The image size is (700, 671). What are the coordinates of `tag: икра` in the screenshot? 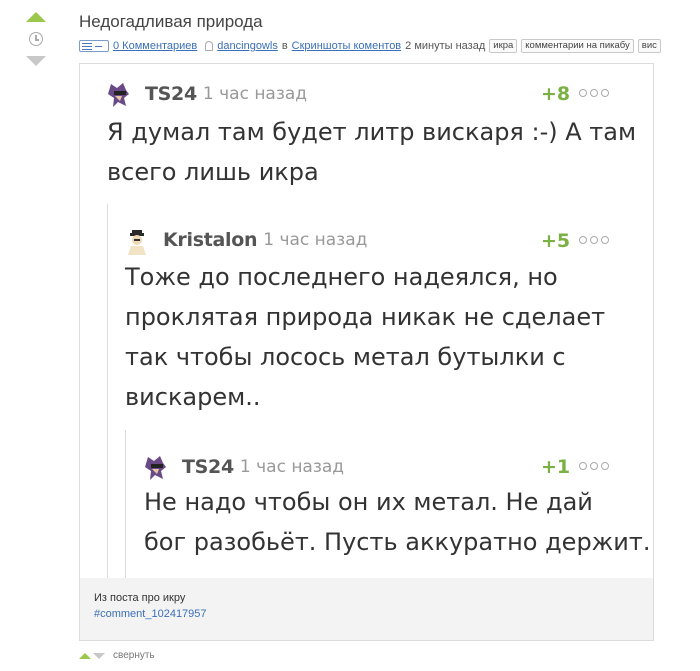 It's located at (503, 46).